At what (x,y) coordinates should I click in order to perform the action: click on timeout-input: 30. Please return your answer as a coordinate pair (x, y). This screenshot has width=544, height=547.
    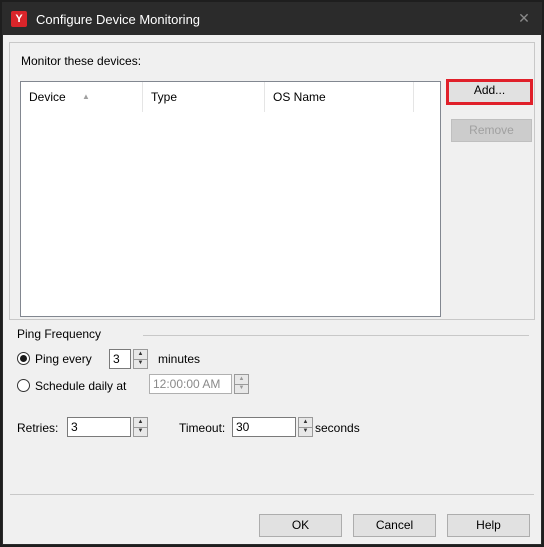
    Looking at the image, I should click on (264, 427).